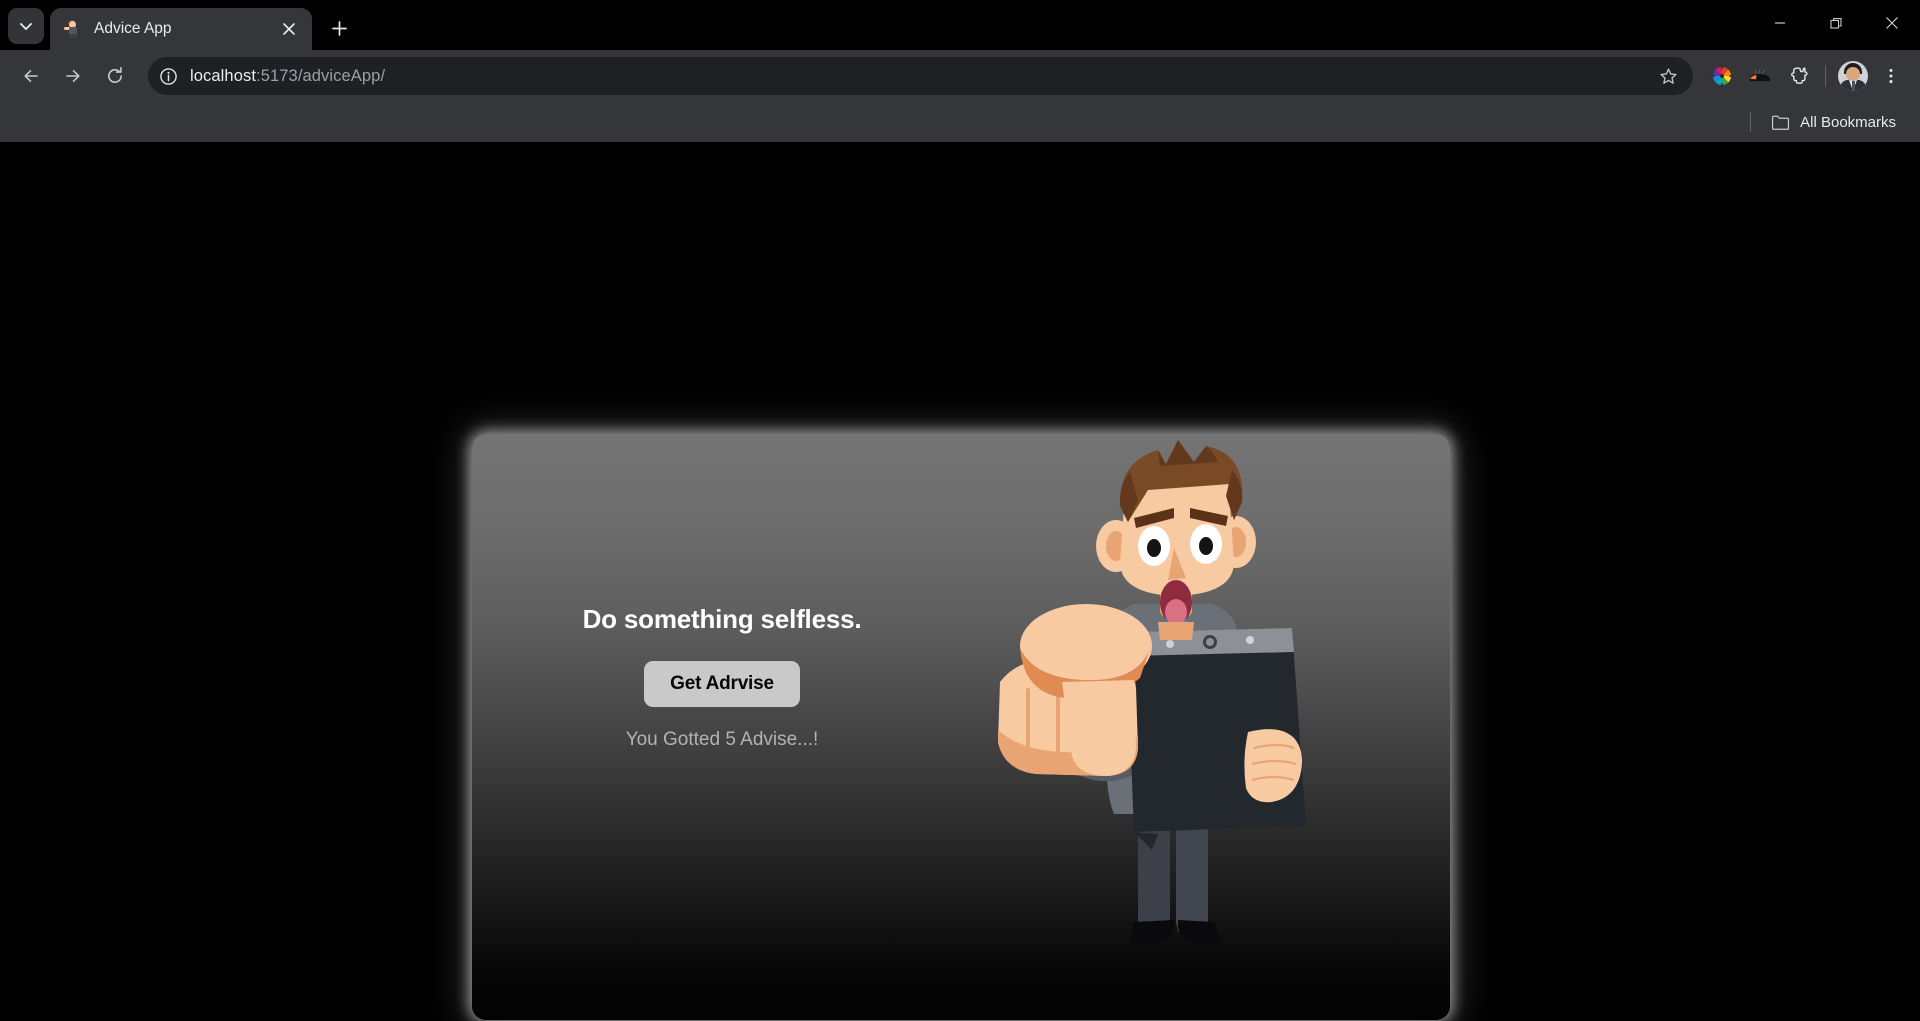 The width and height of the screenshot is (1920, 1021). Describe the element at coordinates (722, 619) in the screenshot. I see `advice-text: Do something selfless.` at that location.